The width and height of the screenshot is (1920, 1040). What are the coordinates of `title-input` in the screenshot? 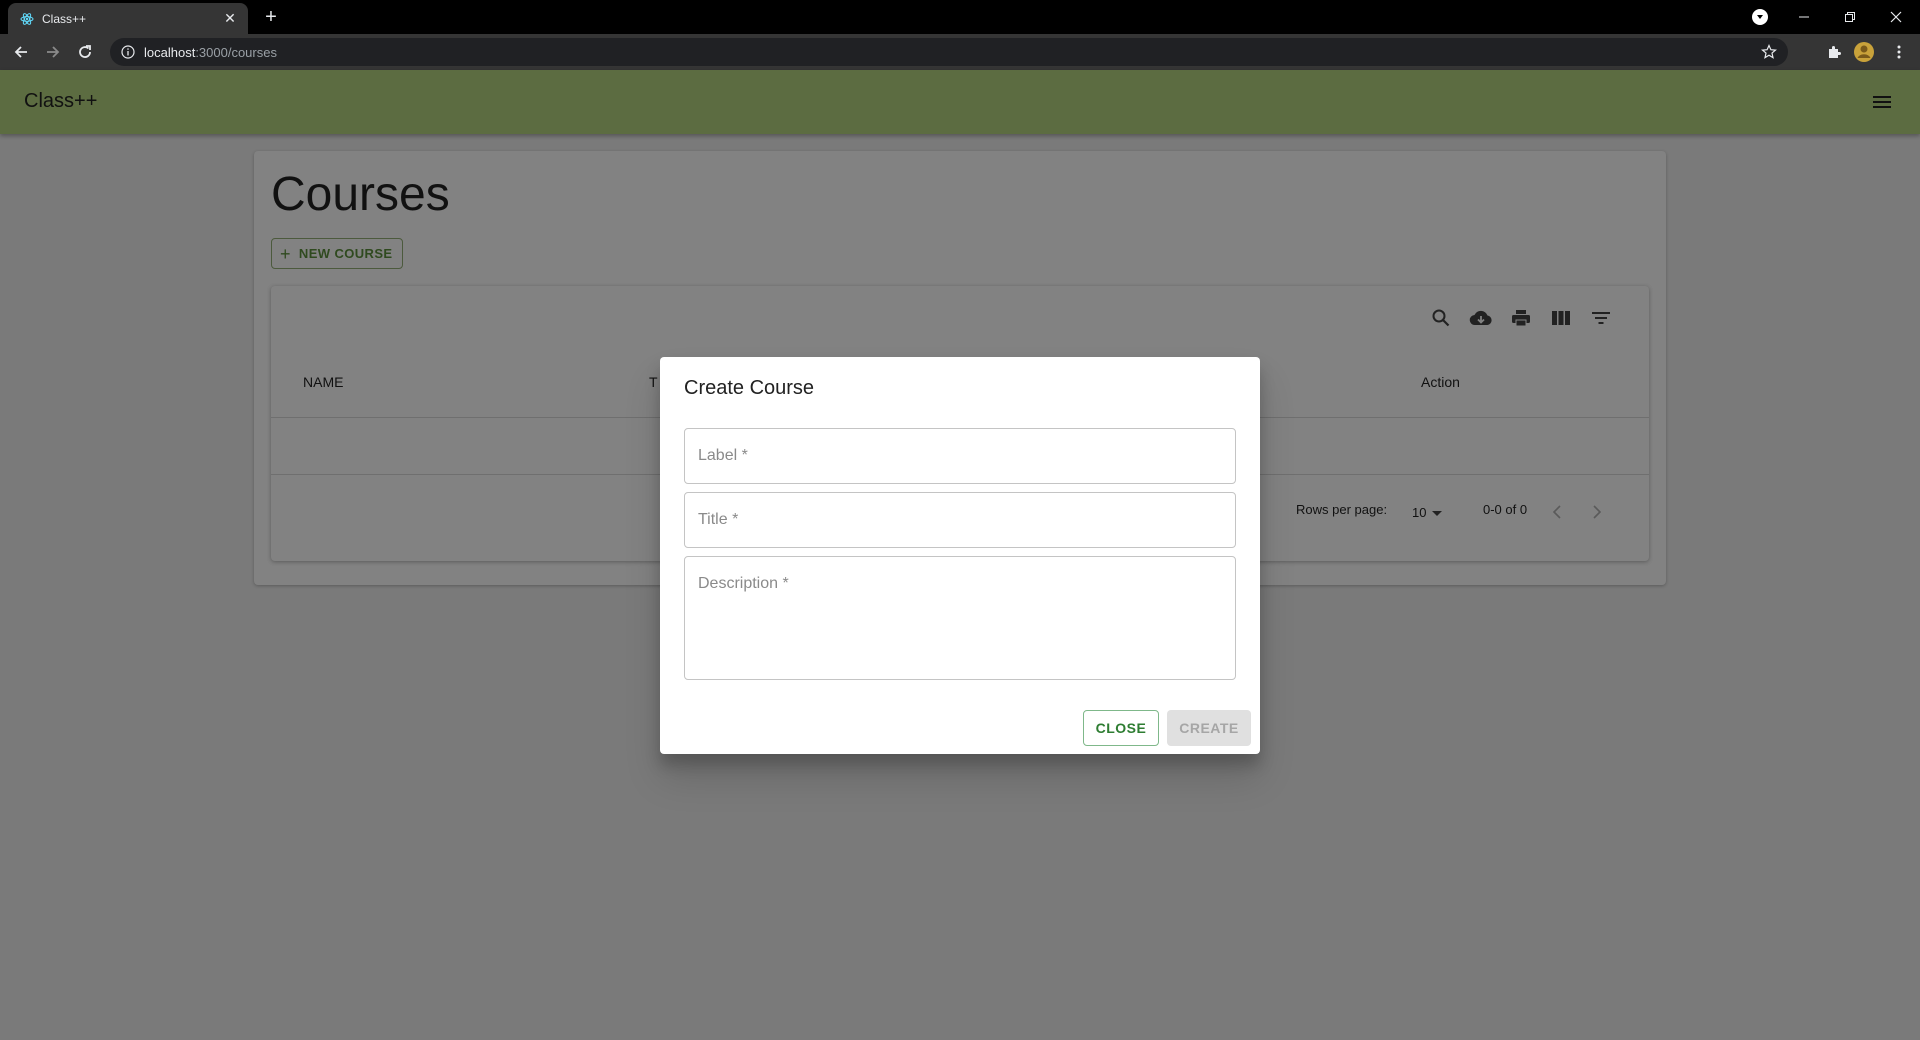 It's located at (960, 520).